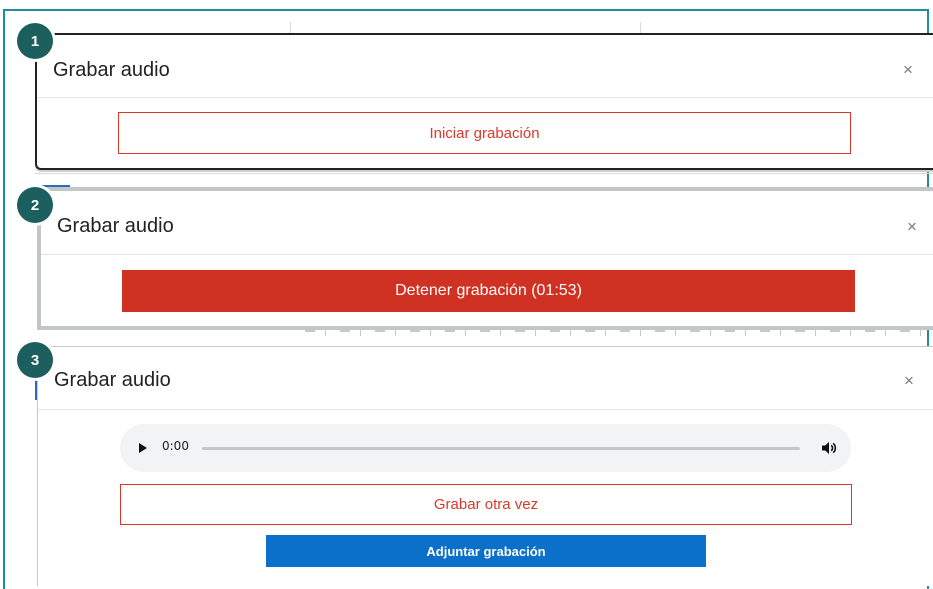 This screenshot has height=589, width=933. What do you see at coordinates (829, 448) in the screenshot?
I see `volume-icon` at bounding box center [829, 448].